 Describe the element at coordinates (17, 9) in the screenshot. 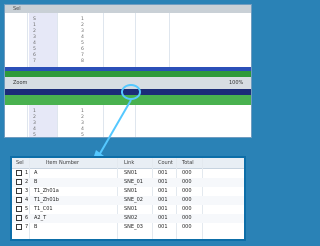

I see `top-header-text: Sel` at that location.